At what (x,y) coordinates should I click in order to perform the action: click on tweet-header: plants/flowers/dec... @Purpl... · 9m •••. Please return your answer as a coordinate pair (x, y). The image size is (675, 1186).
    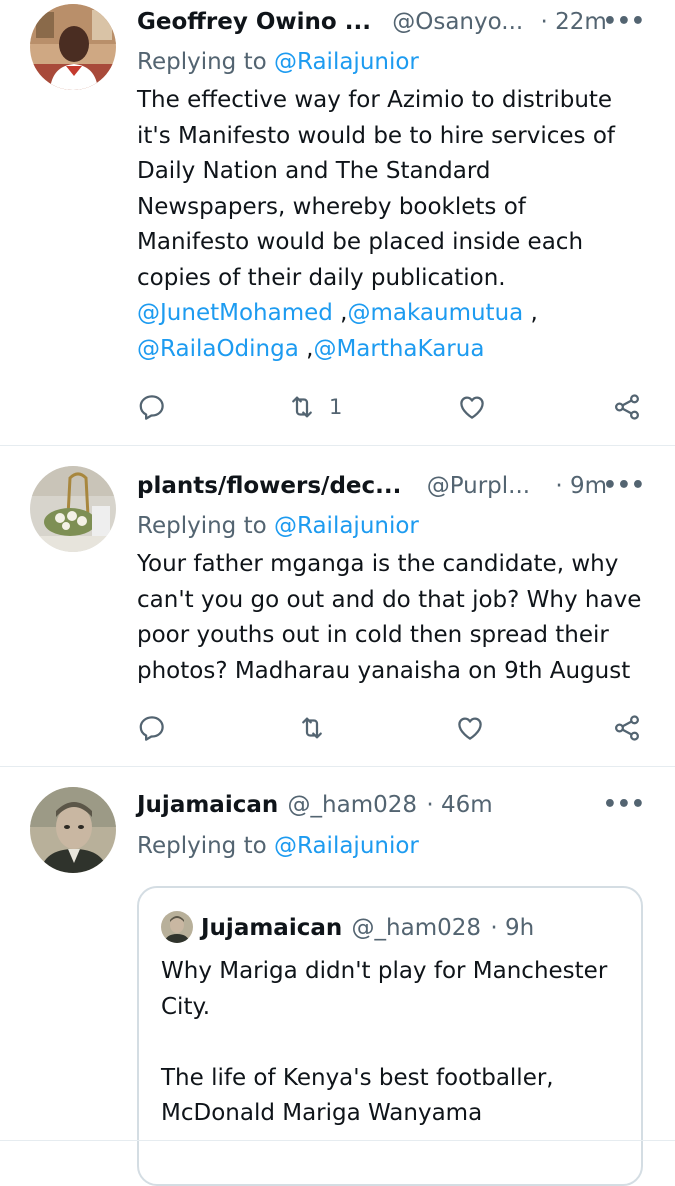
    Looking at the image, I should click on (406, 486).